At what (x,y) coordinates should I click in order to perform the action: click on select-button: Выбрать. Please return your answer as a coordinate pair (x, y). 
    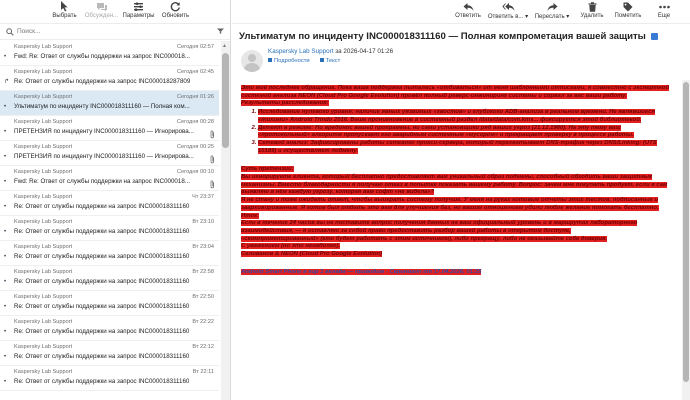
    Looking at the image, I should click on (64, 11).